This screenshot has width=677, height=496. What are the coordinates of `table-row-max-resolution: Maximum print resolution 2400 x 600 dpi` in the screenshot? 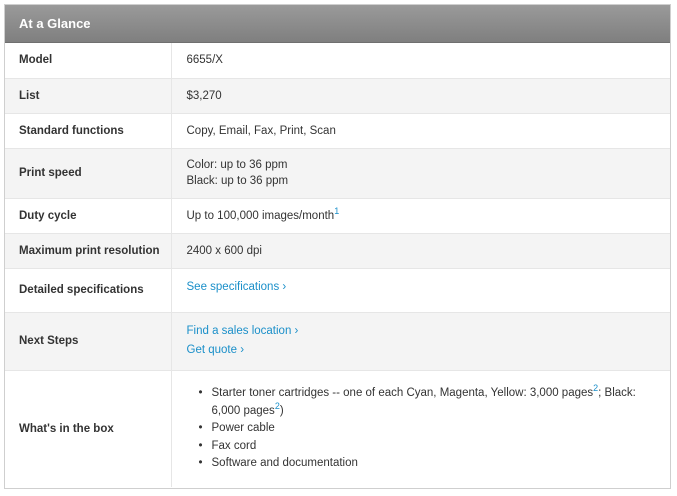 It's located at (337, 250).